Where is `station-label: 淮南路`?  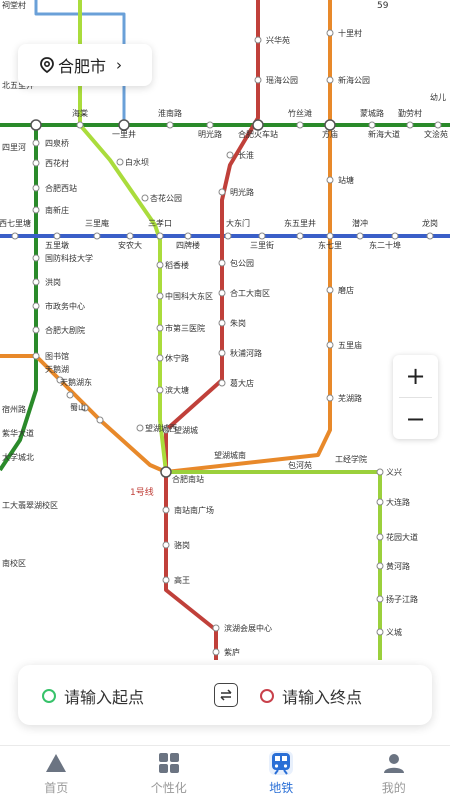
station-label: 淮南路 is located at coordinates (170, 113).